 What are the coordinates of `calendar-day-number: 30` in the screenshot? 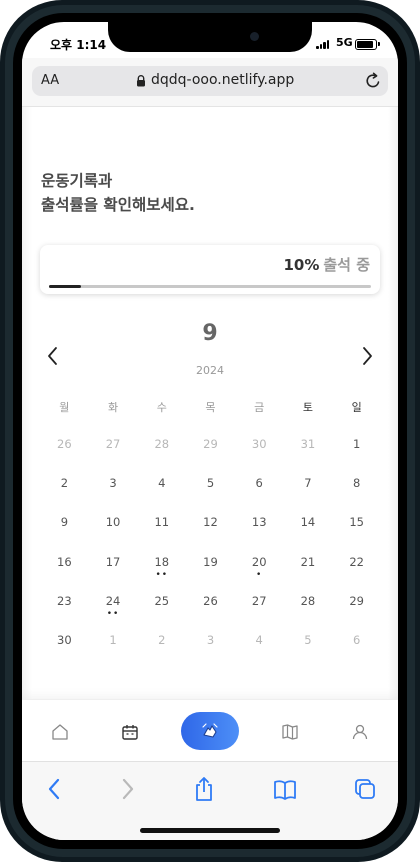 It's located at (64, 639).